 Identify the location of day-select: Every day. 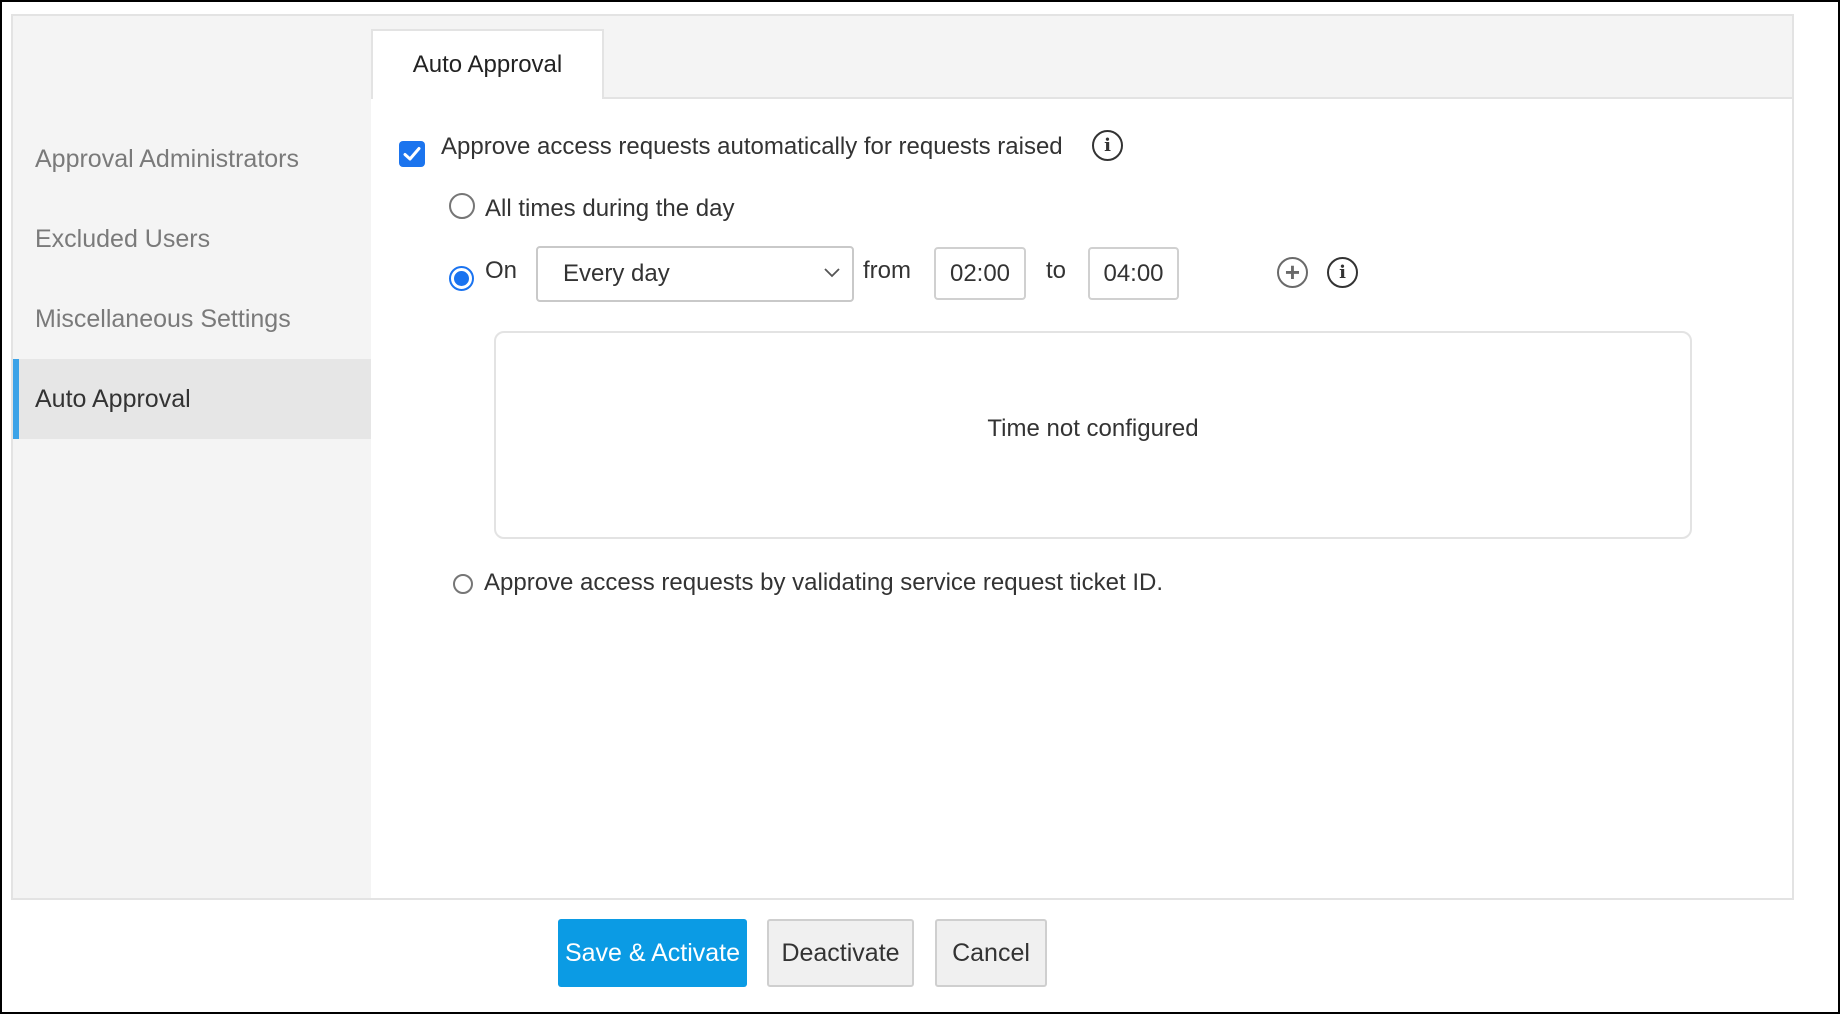
(695, 274).